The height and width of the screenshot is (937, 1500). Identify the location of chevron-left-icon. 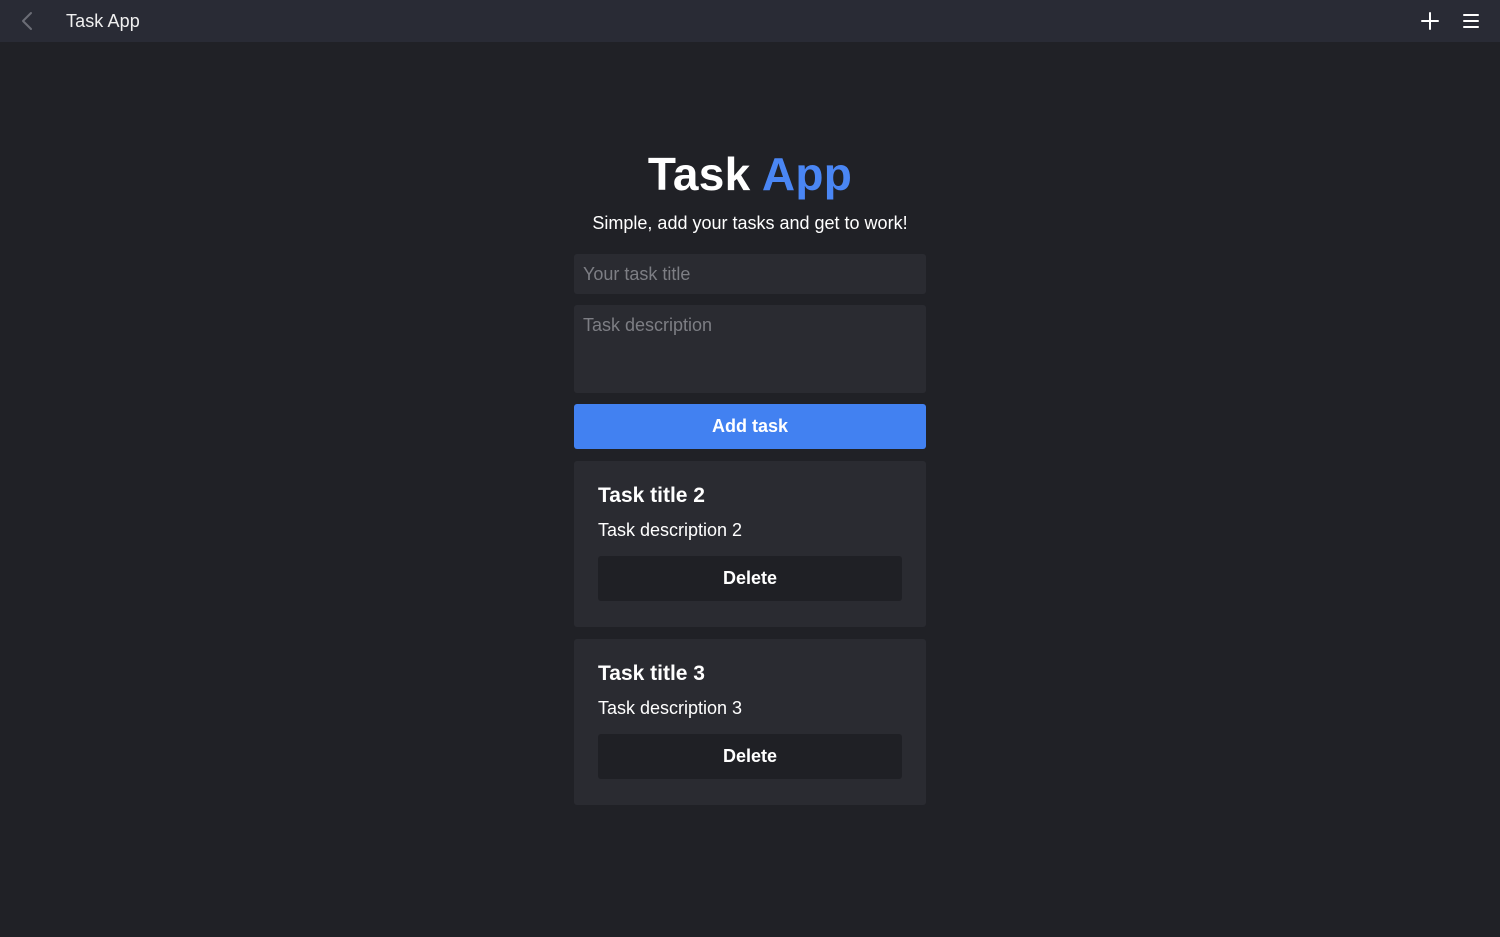
(27, 21).